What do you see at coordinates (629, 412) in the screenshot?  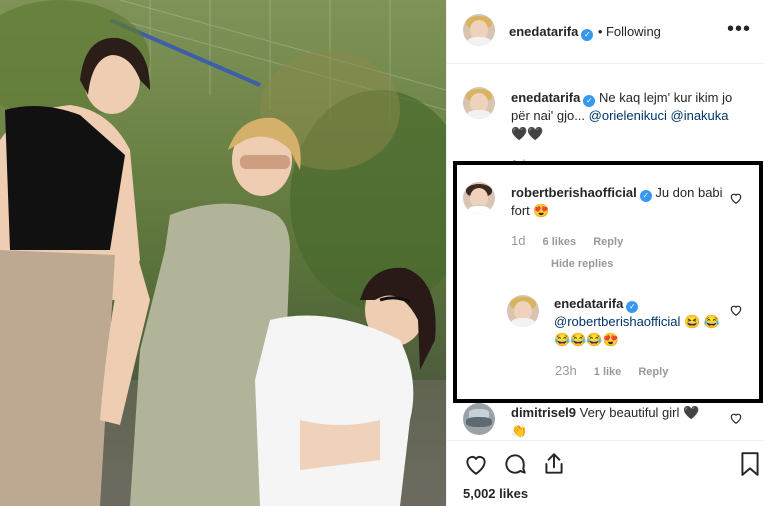 I see `comment-text: Very beautiful girl` at bounding box center [629, 412].